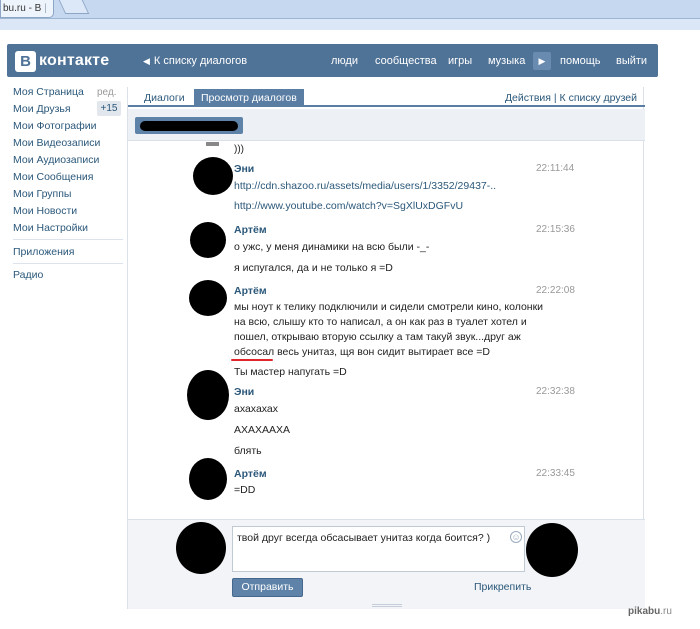 Image resolution: width=700 pixels, height=629 pixels. I want to click on nav-games: игры, so click(460, 61).